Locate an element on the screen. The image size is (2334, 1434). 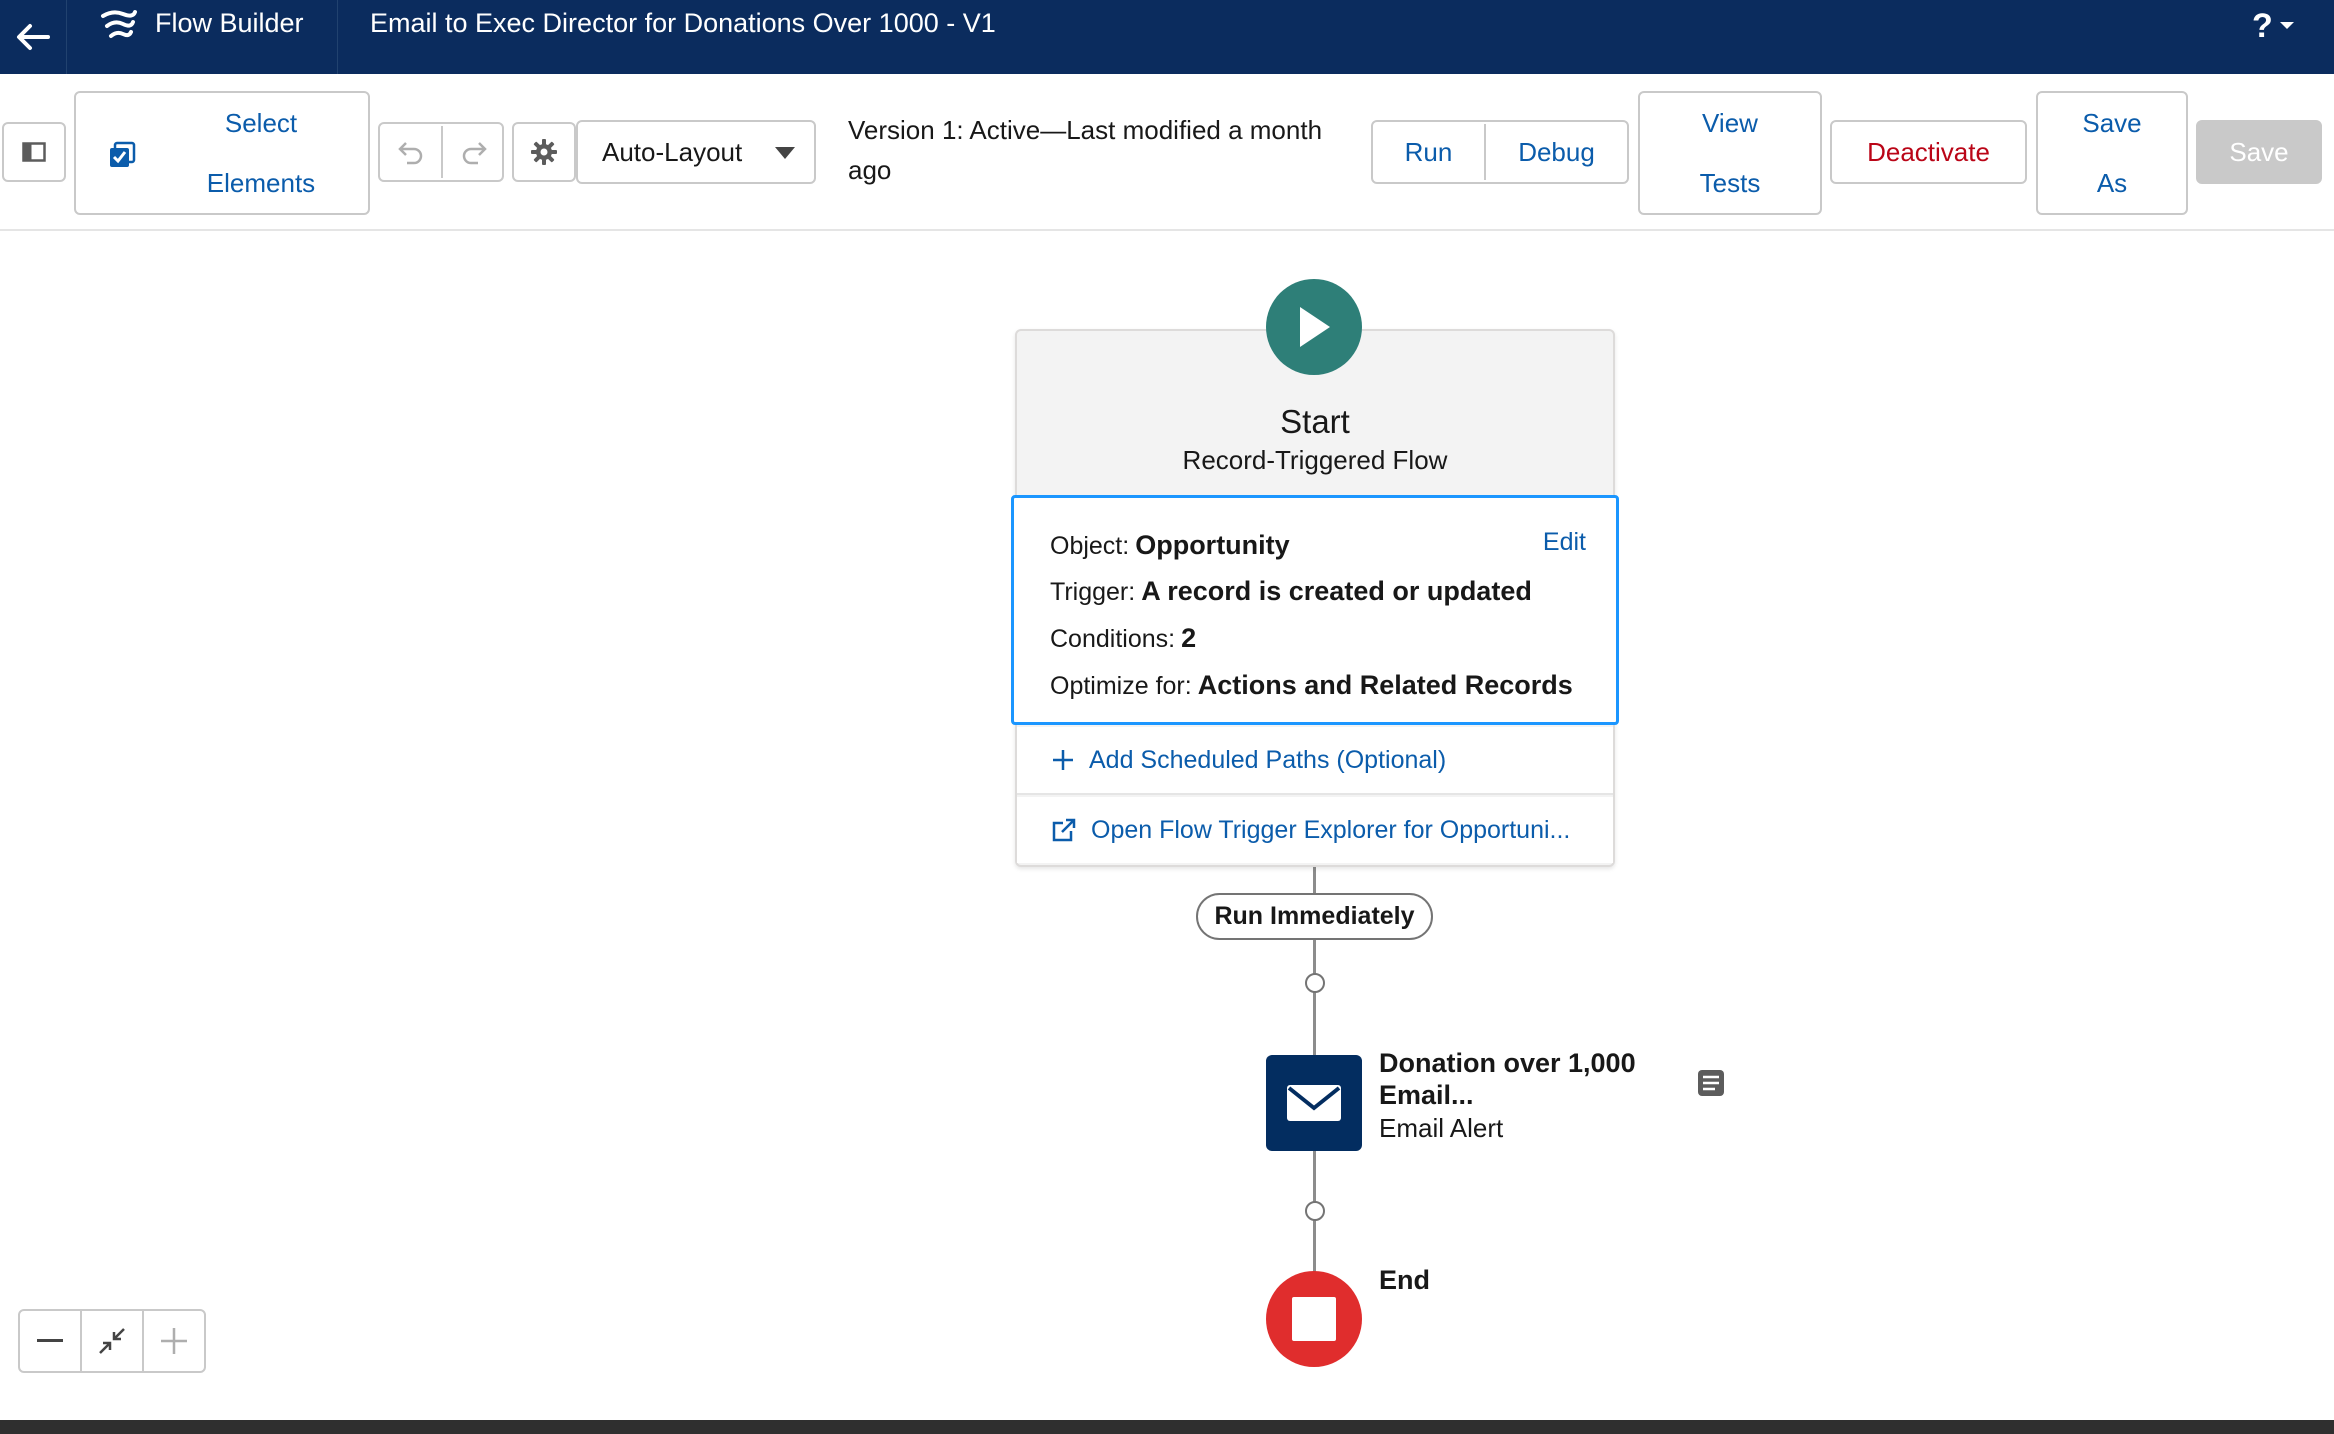
trigger-value: A record is created or updated is located at coordinates (1336, 591).